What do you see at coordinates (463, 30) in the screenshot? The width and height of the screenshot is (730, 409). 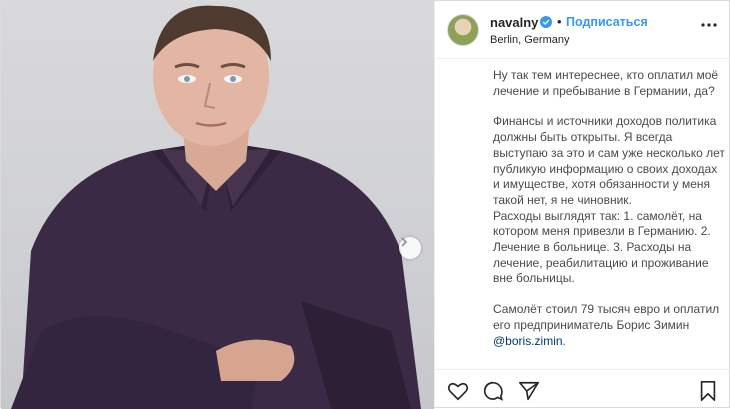 I see `avatar` at bounding box center [463, 30].